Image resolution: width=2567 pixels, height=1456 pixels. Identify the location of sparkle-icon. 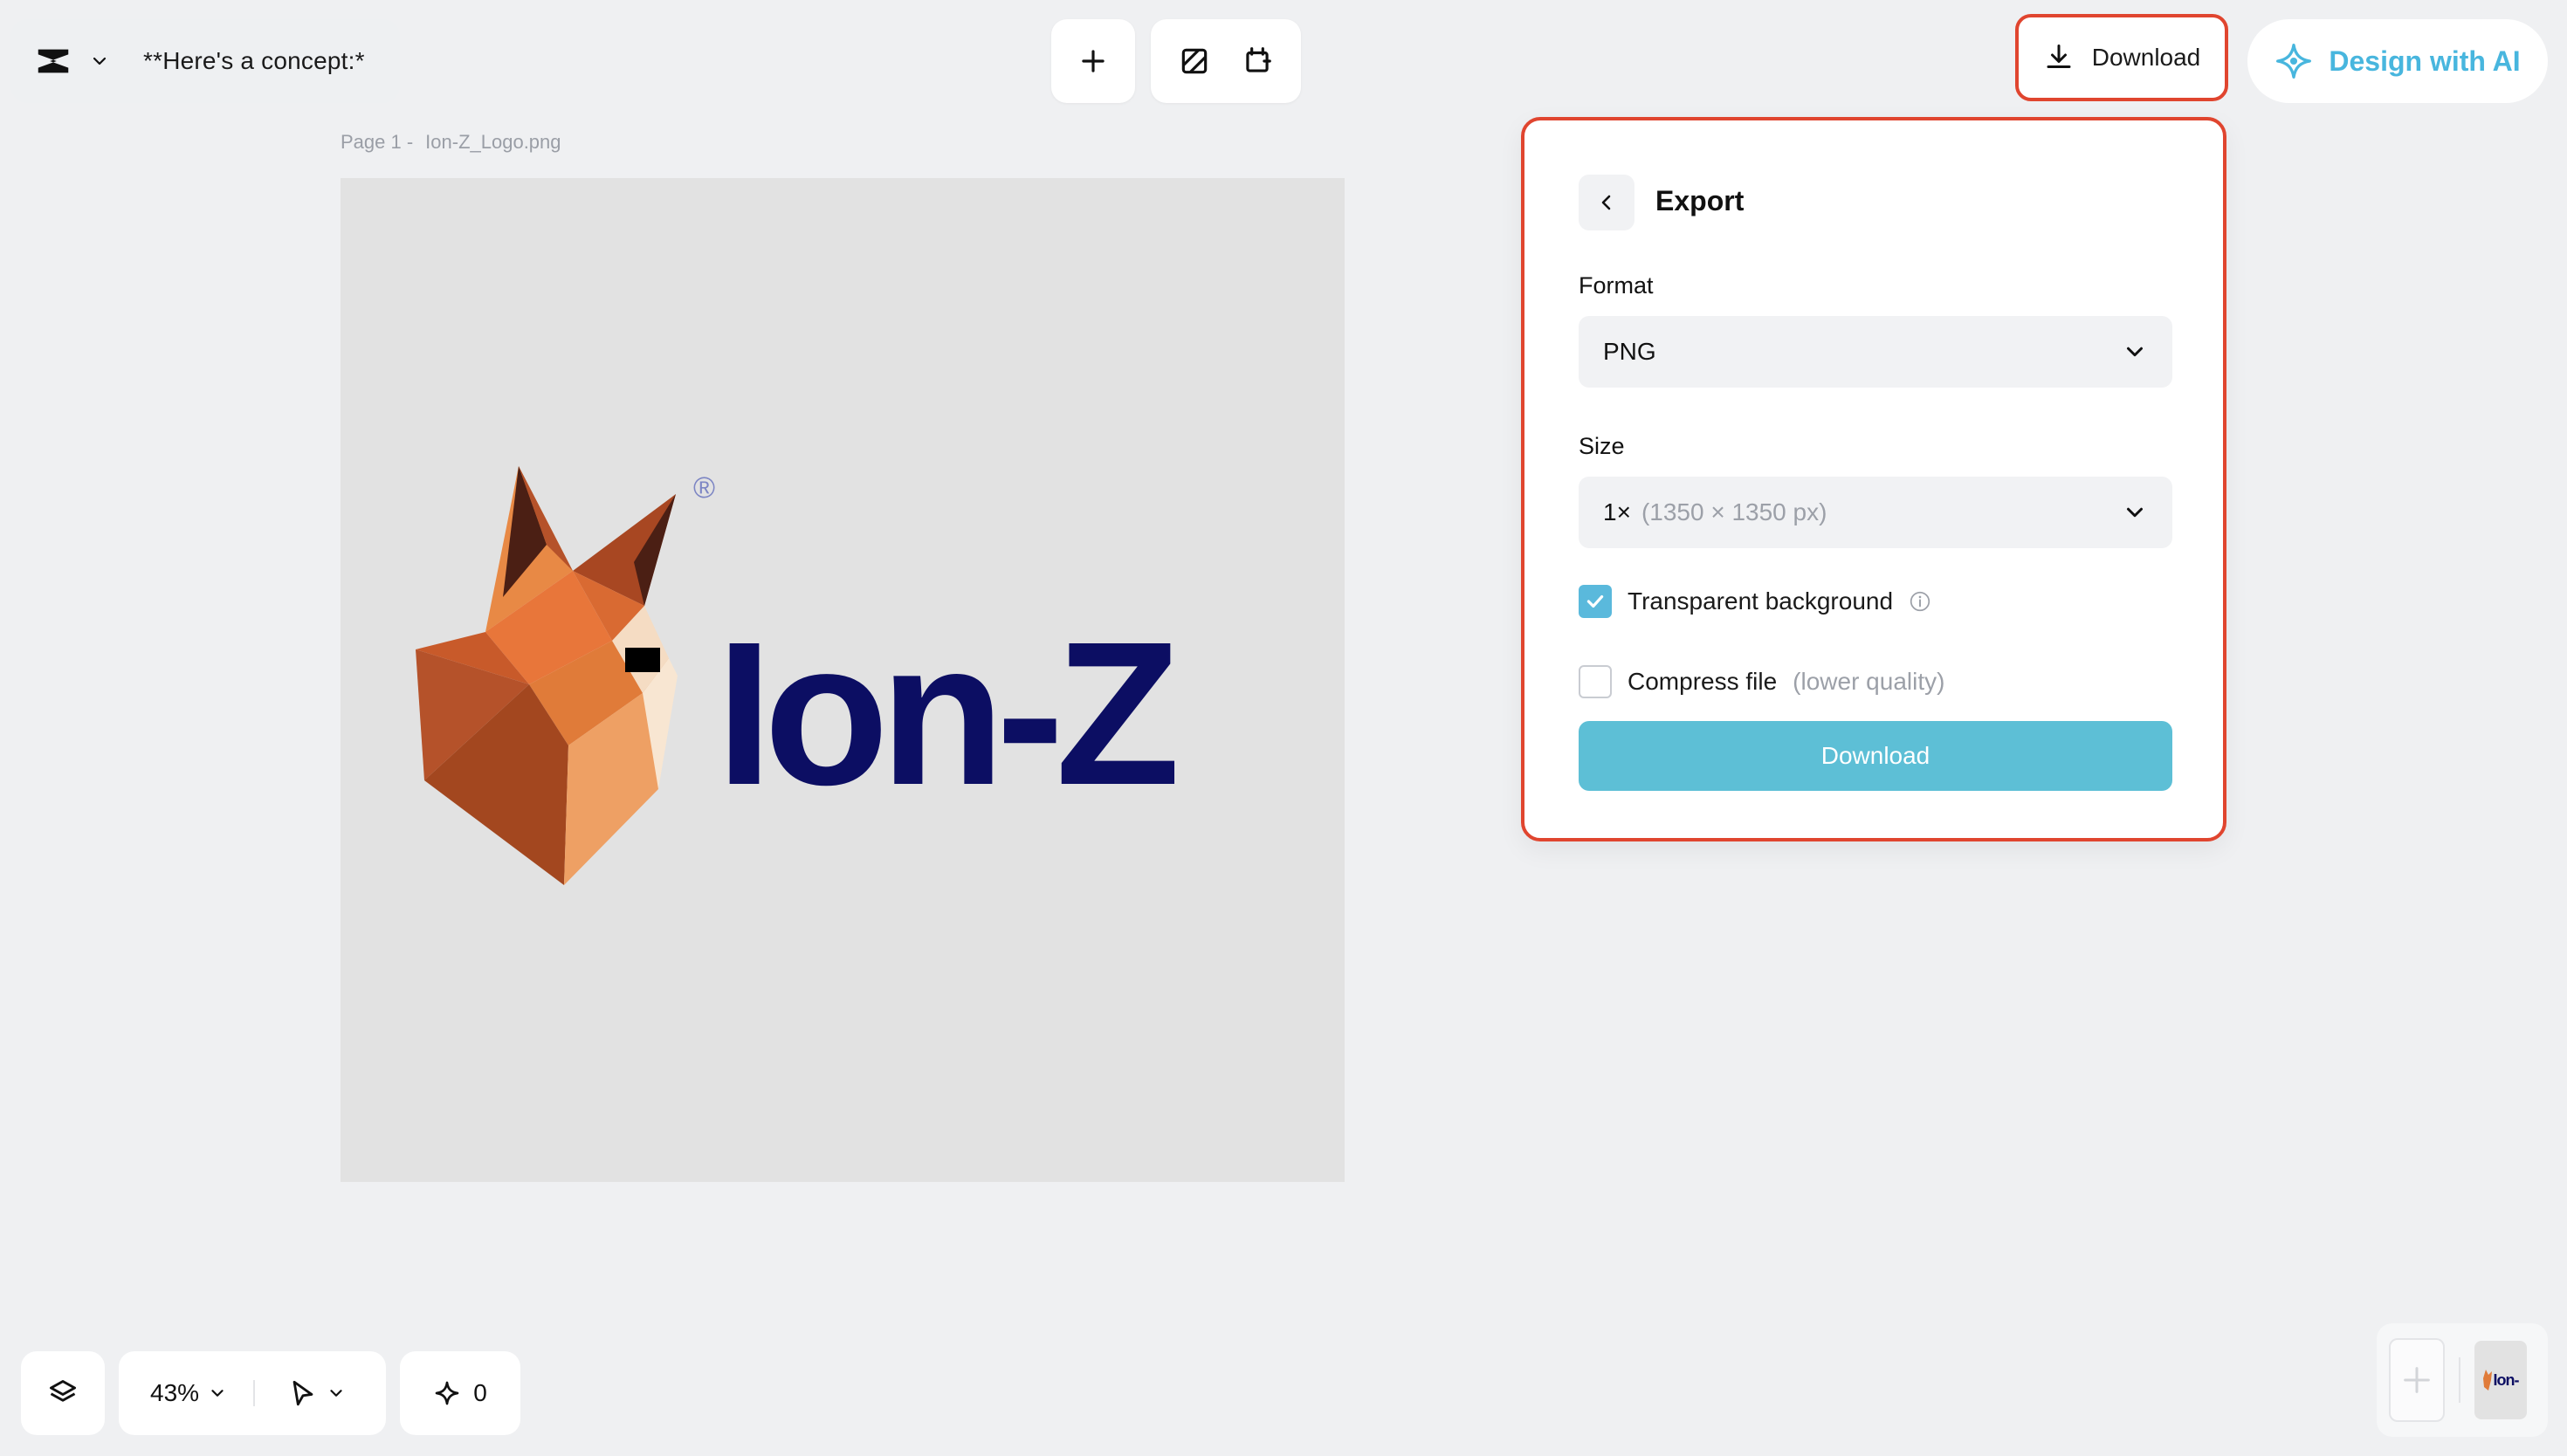
(447, 1393).